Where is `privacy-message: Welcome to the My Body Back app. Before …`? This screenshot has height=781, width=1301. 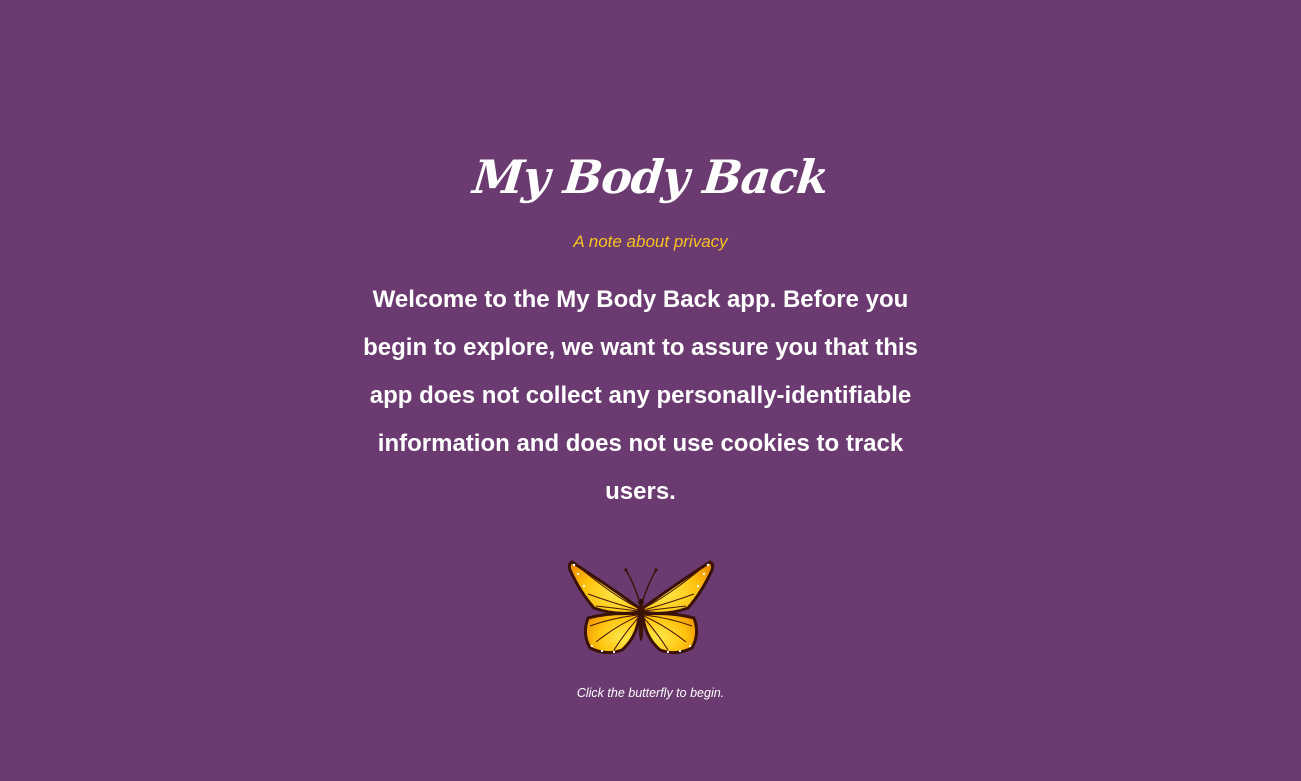
privacy-message: Welcome to the My Body Back app. Before … is located at coordinates (640, 395).